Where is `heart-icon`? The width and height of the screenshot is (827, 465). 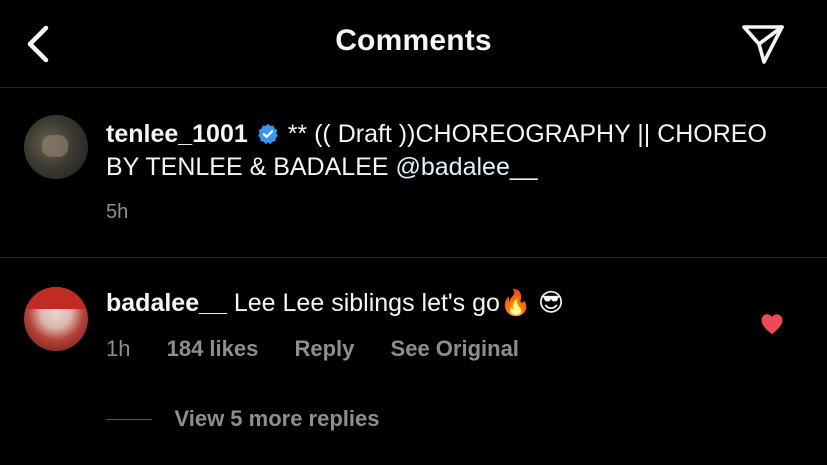 heart-icon is located at coordinates (772, 324).